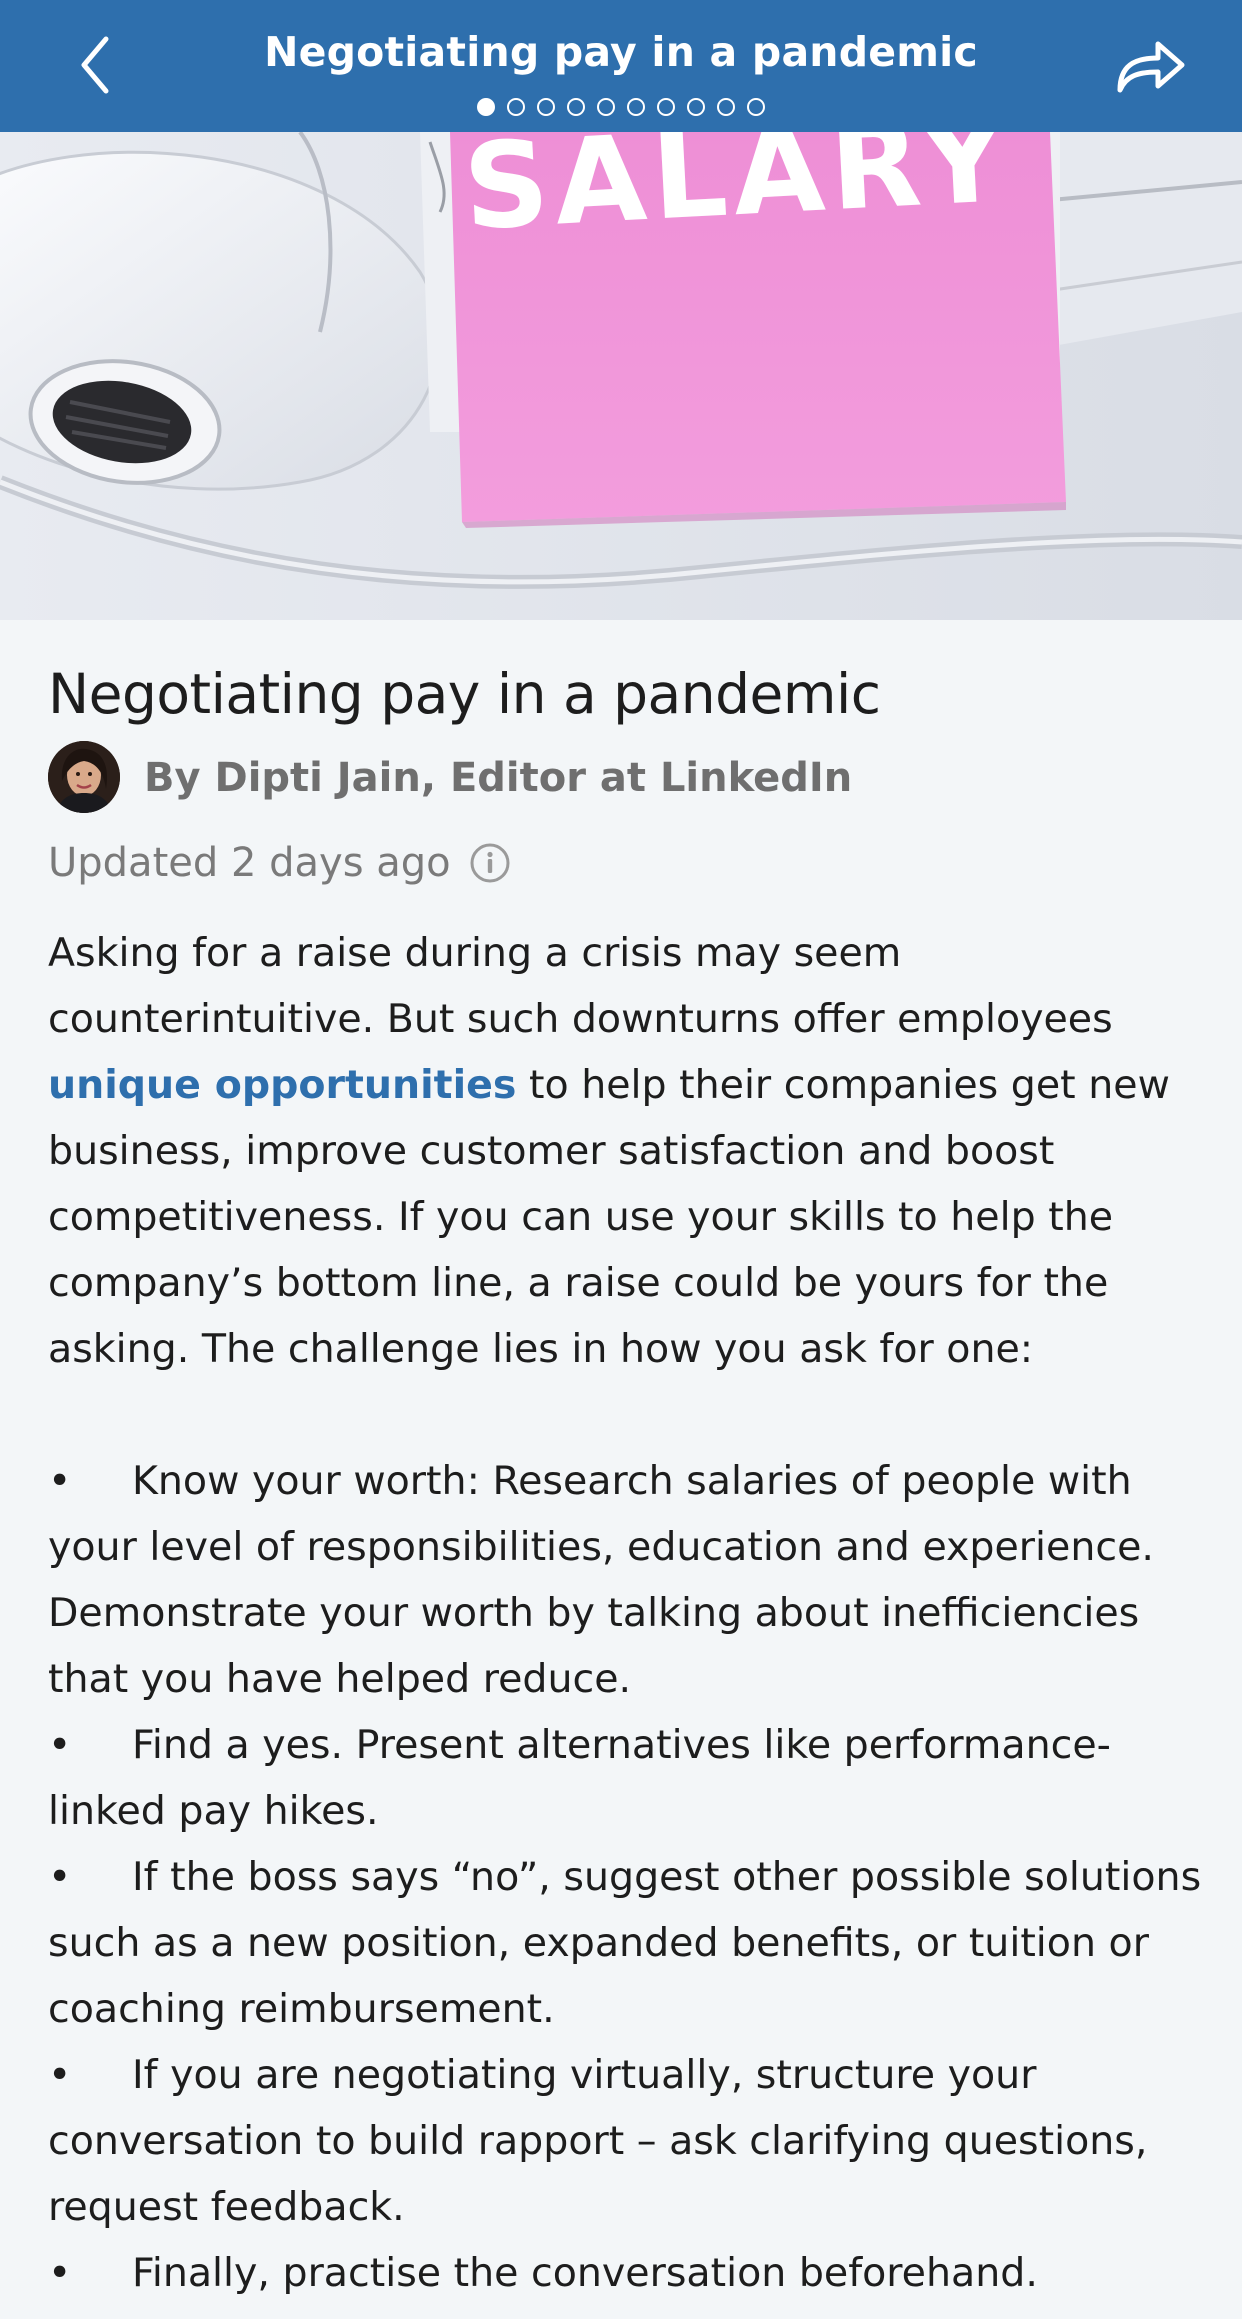 Image resolution: width=1242 pixels, height=2319 pixels. Describe the element at coordinates (621, 52) in the screenshot. I see `header-title: Negotiating pay in a pandemic` at that location.